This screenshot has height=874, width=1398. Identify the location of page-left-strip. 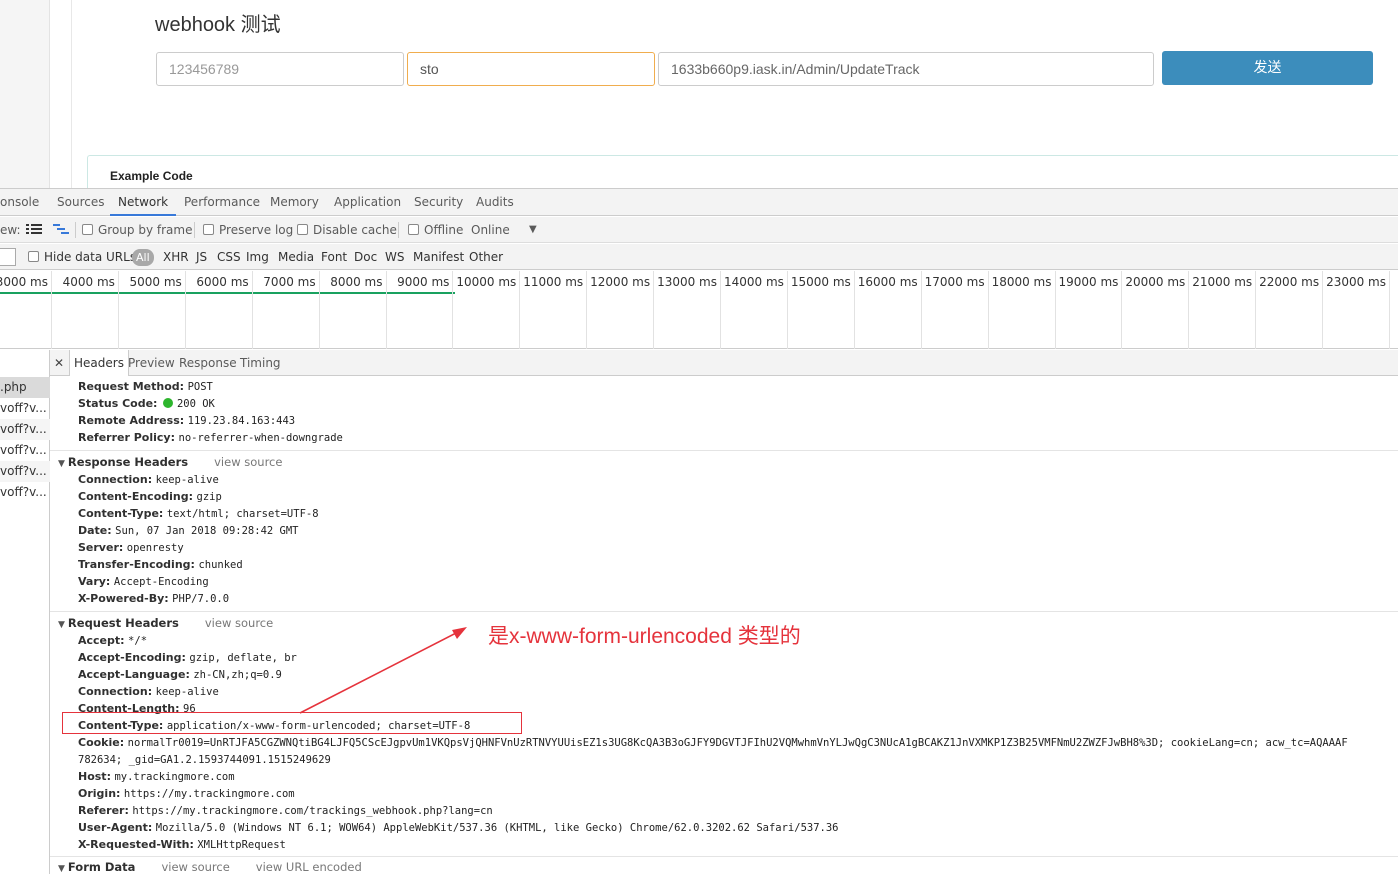
(25, 94).